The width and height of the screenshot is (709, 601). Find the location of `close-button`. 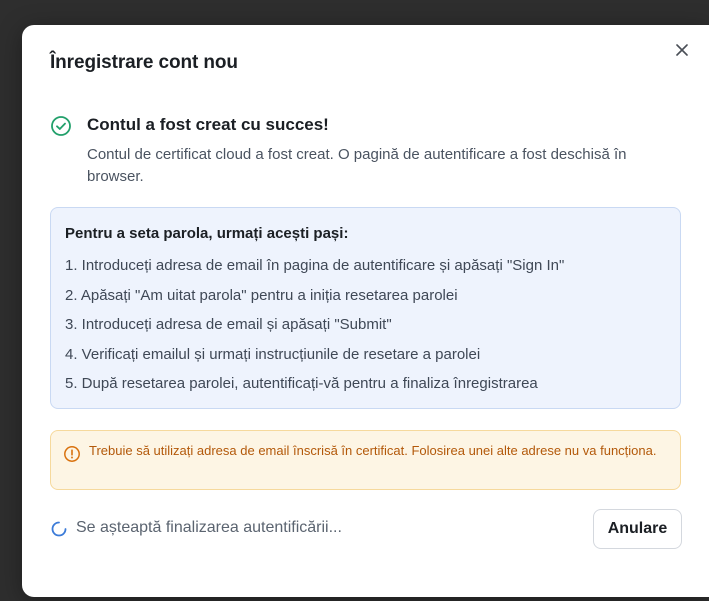

close-button is located at coordinates (682, 50).